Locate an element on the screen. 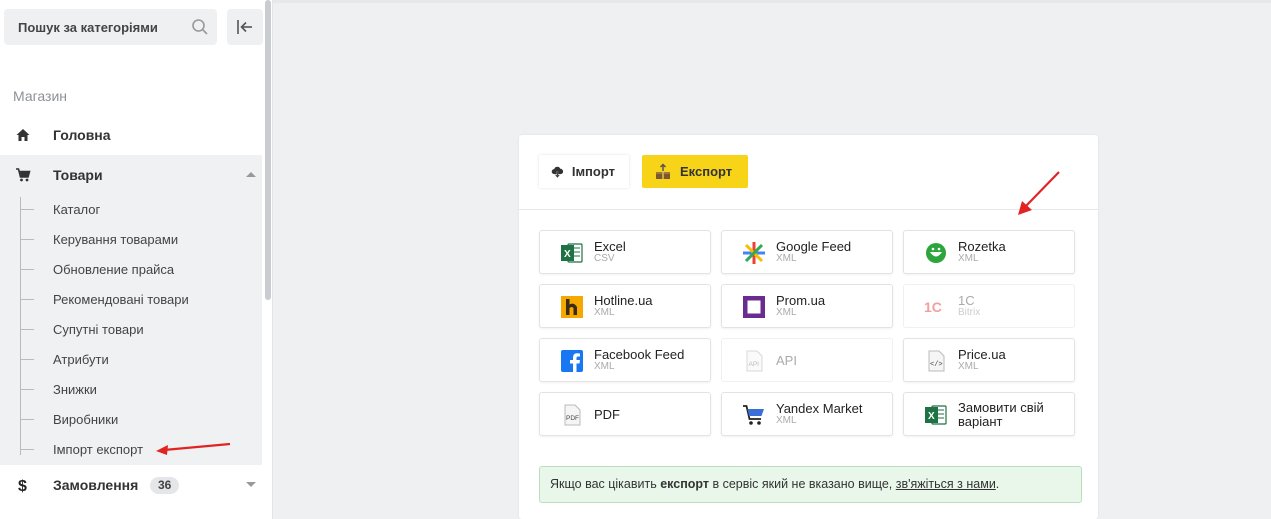 This screenshot has width=1271, height=519. sidebar-subitem-manufacturers: Виробники is located at coordinates (141, 420).